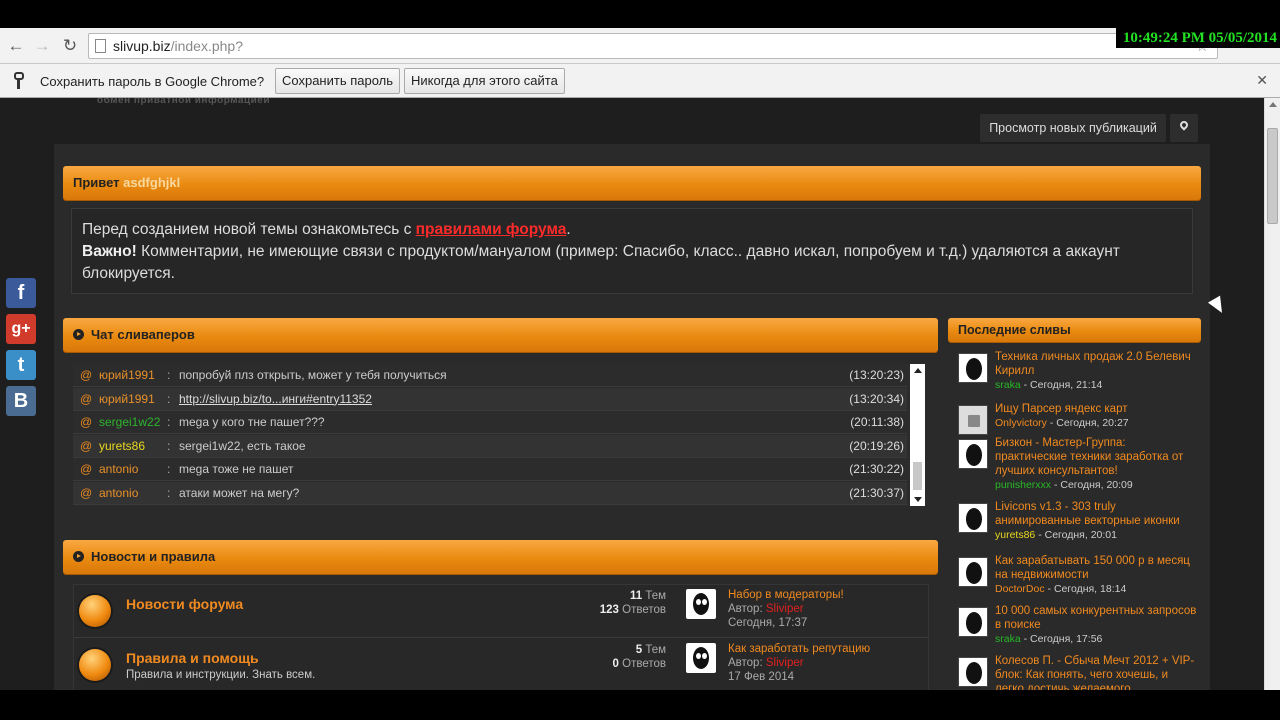  What do you see at coordinates (21, 401) in the screenshot?
I see `vkontakte-icon: B` at bounding box center [21, 401].